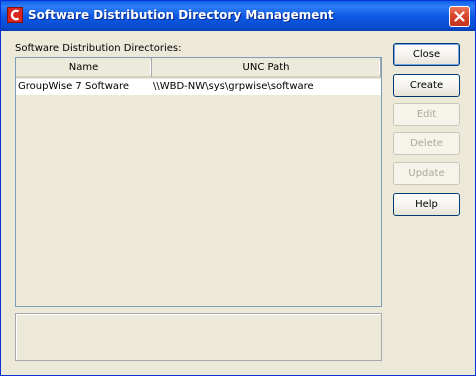 The width and height of the screenshot is (476, 376). I want to click on directories-label: Software Distribution Directories:, so click(98, 48).